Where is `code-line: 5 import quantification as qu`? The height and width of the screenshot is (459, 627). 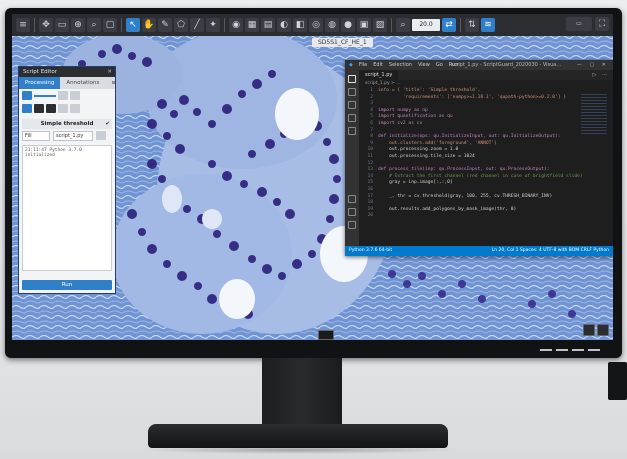
code-line: 5 import quantification as qu is located at coordinates (466, 117).